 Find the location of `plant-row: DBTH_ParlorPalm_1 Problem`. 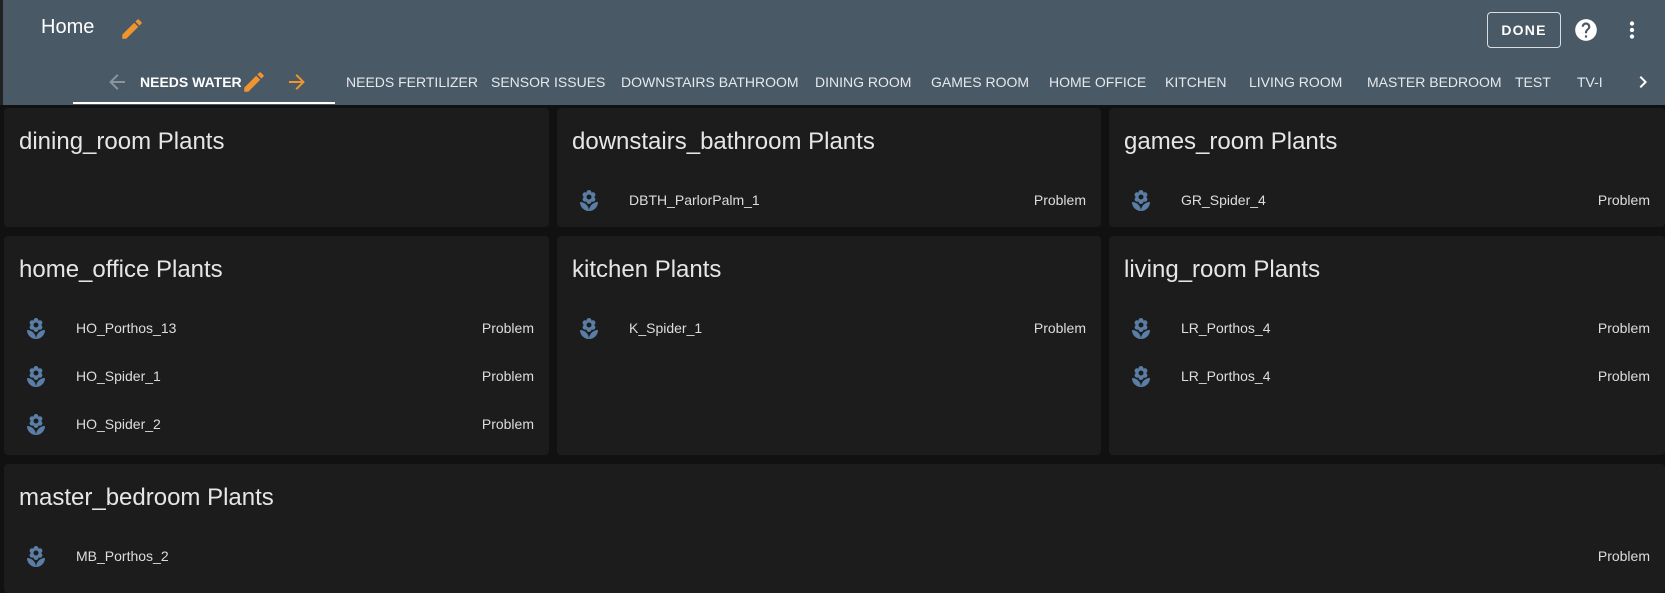

plant-row: DBTH_ParlorPalm_1 Problem is located at coordinates (829, 201).